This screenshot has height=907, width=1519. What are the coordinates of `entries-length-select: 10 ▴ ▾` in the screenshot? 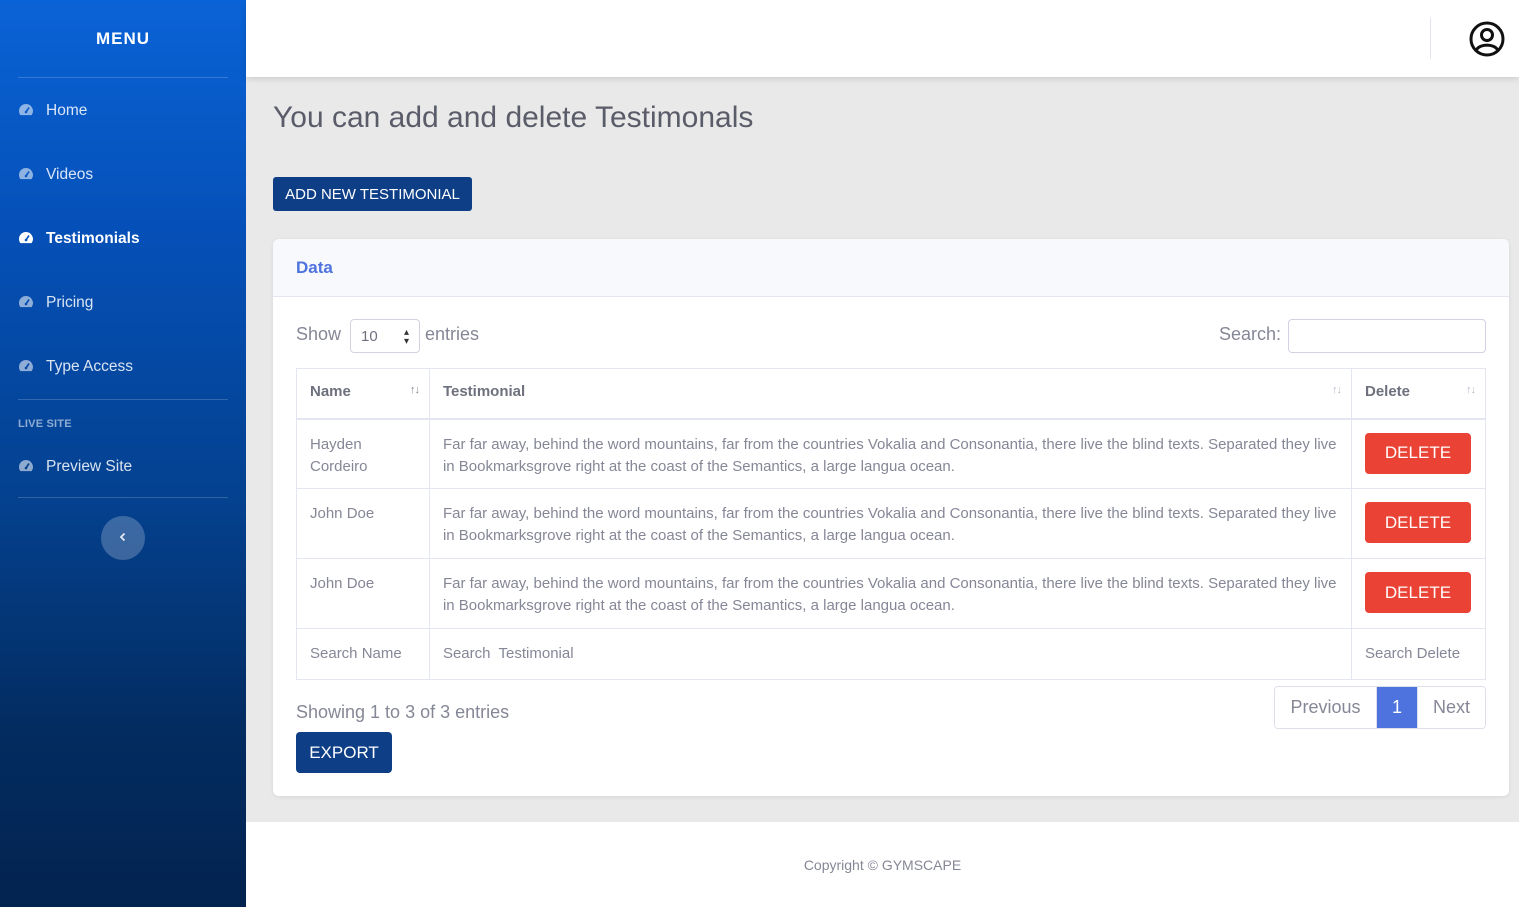 It's located at (385, 336).